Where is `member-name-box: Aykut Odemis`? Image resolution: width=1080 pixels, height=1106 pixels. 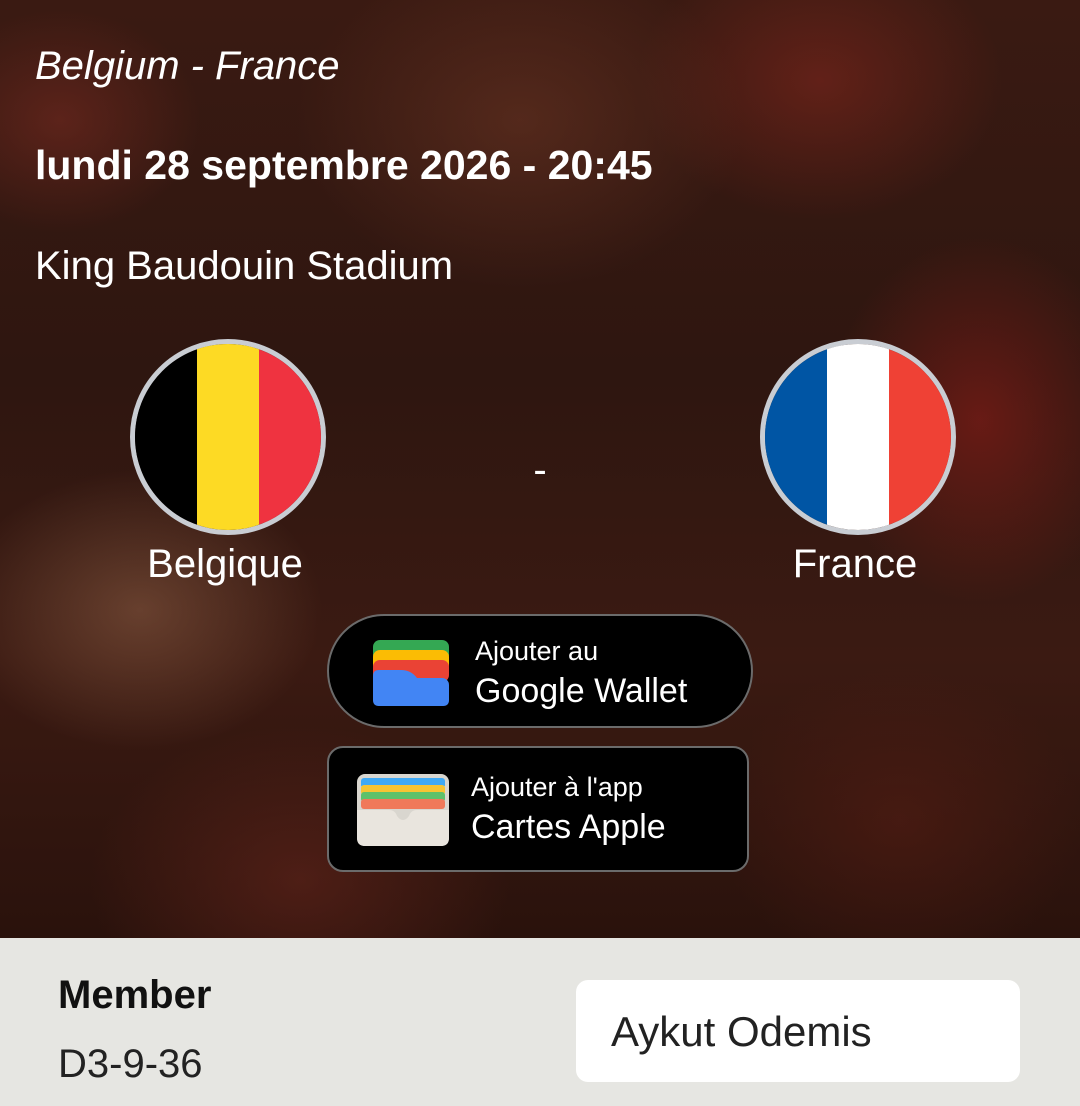 member-name-box: Aykut Odemis is located at coordinates (798, 1031).